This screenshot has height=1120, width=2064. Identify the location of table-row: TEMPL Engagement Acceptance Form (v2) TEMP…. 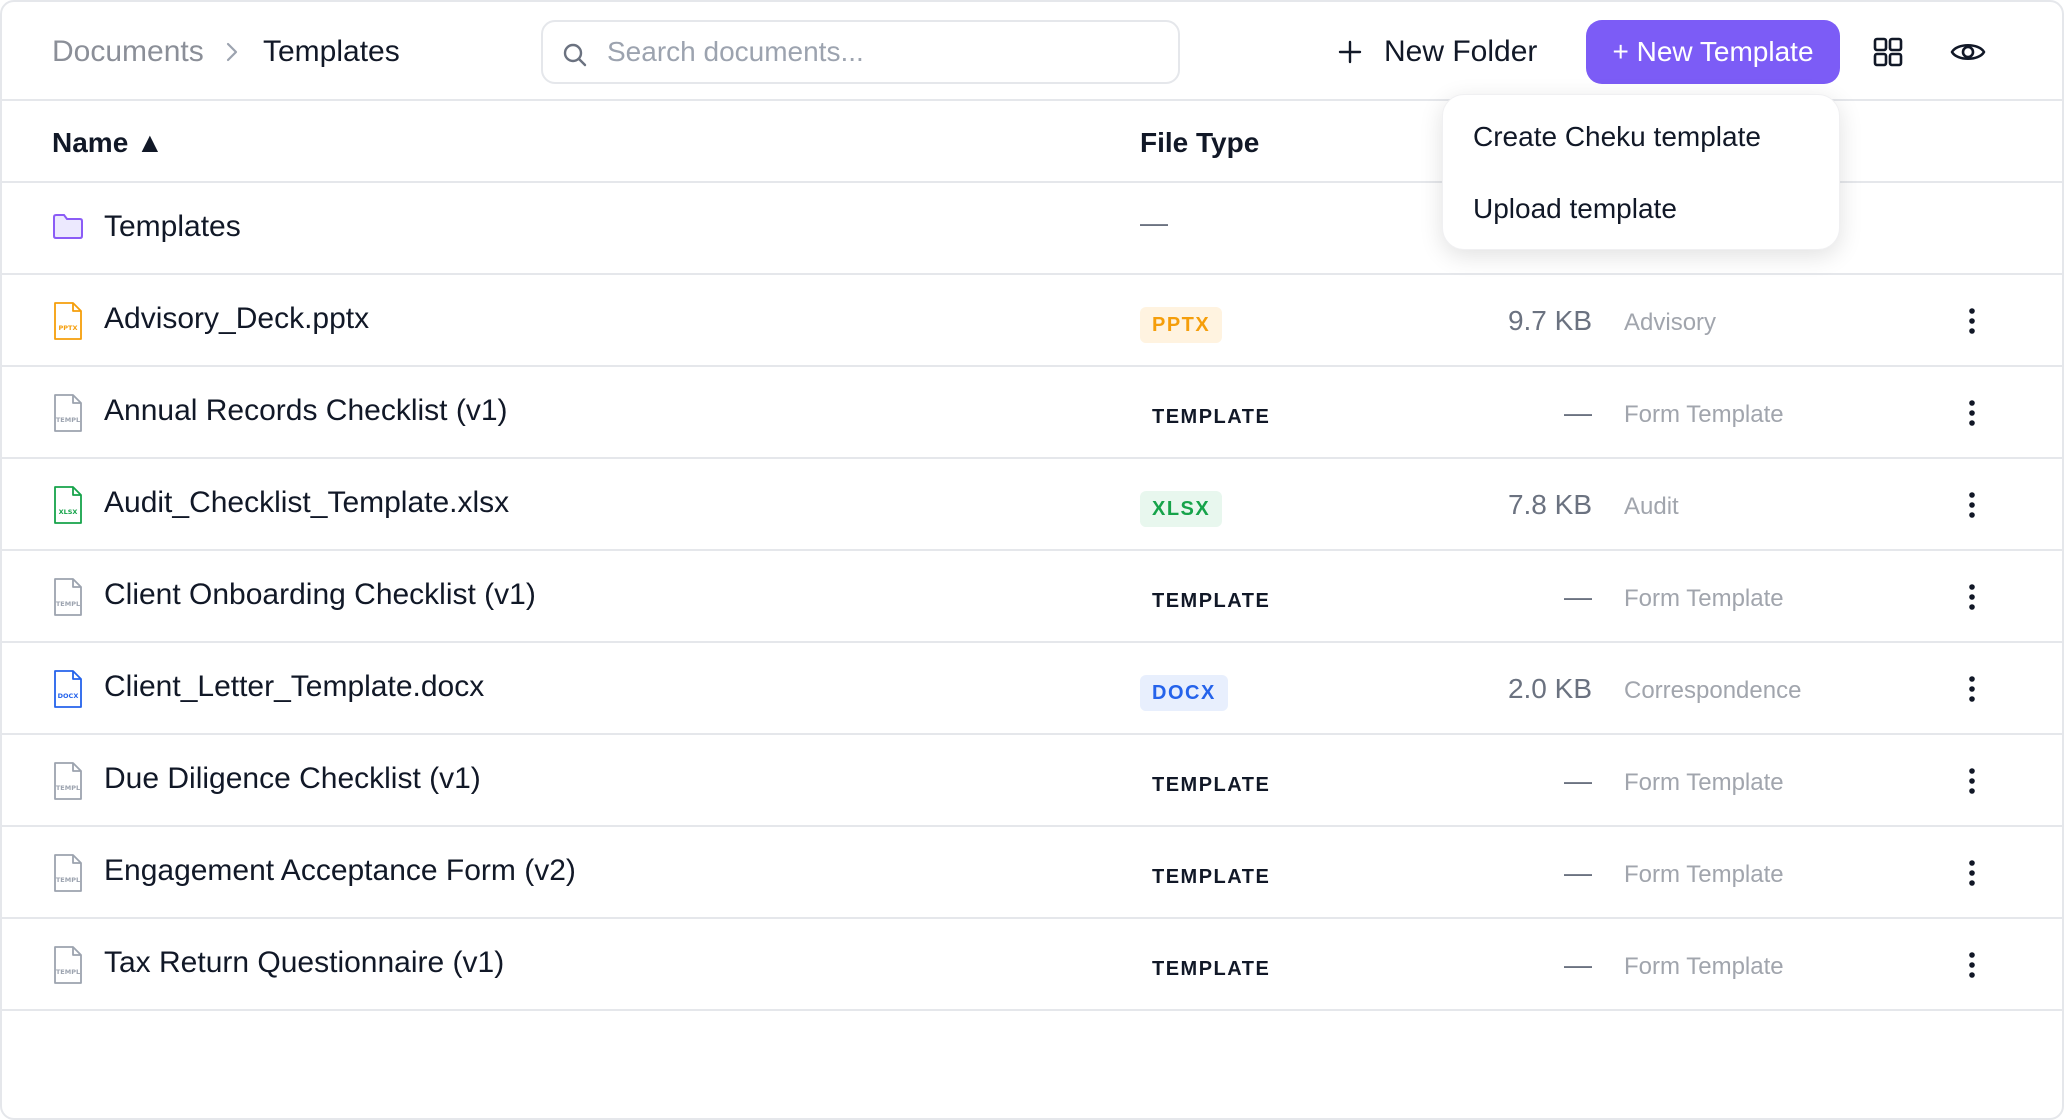
(1033, 873).